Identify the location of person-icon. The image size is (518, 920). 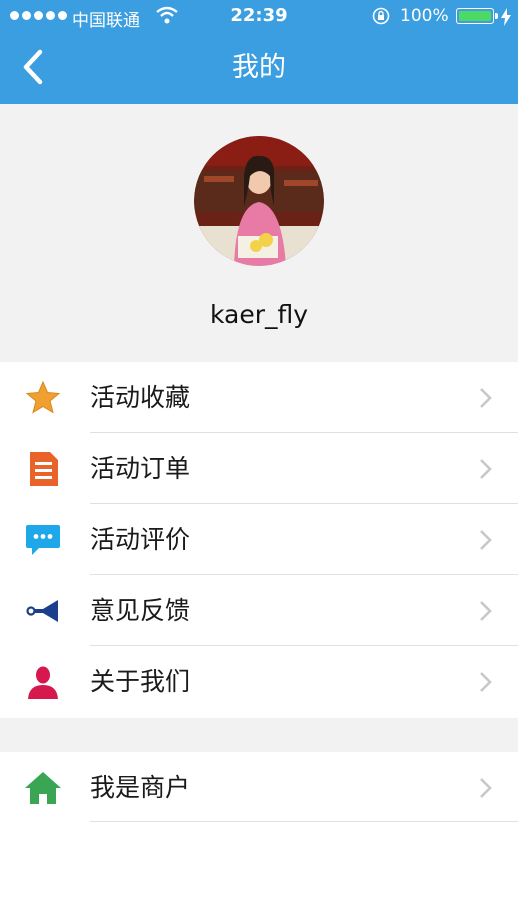
(43, 682).